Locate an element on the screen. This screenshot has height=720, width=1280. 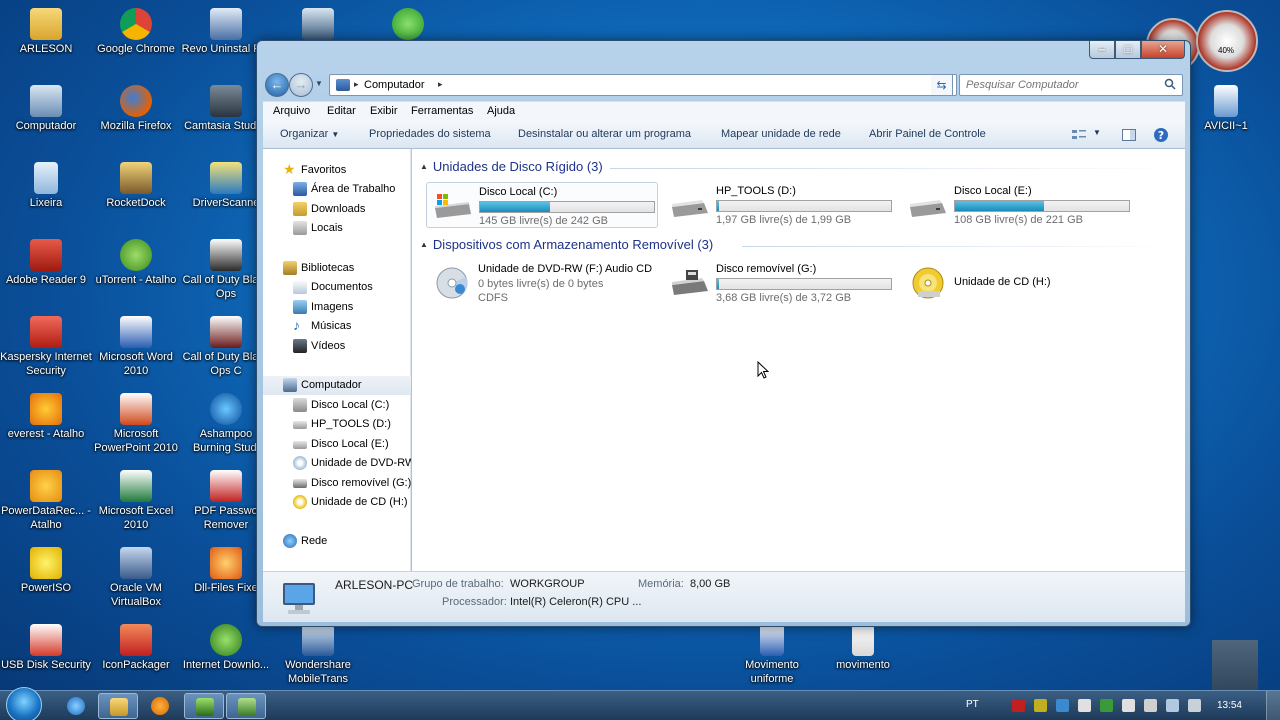
taskbar-ie is located at coordinates (76, 706).